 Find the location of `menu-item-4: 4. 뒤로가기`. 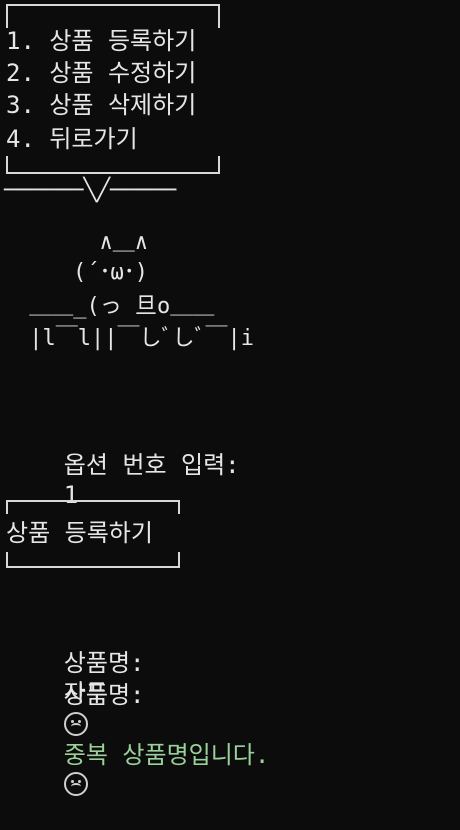

menu-item-4: 4. 뒤로가기 is located at coordinates (72, 139).